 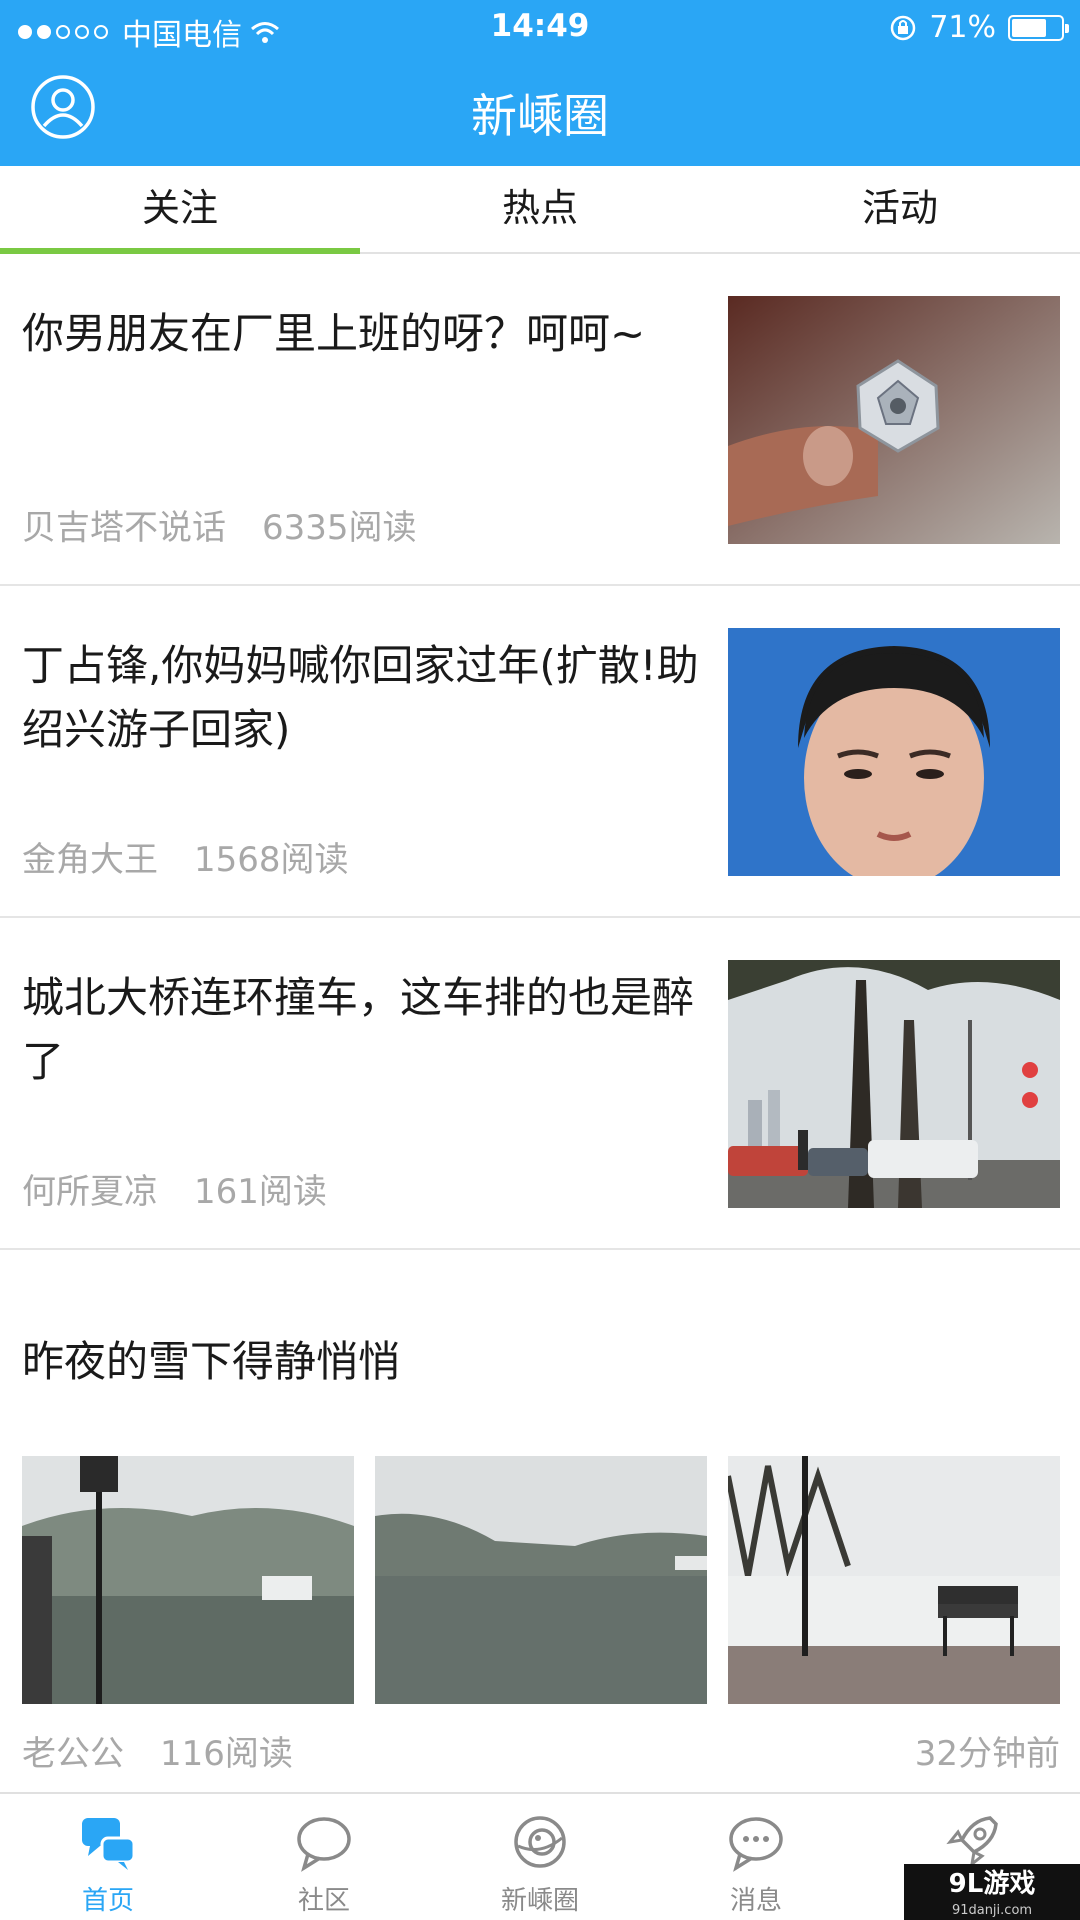 What do you see at coordinates (756, 1844) in the screenshot?
I see `message-dots-icon` at bounding box center [756, 1844].